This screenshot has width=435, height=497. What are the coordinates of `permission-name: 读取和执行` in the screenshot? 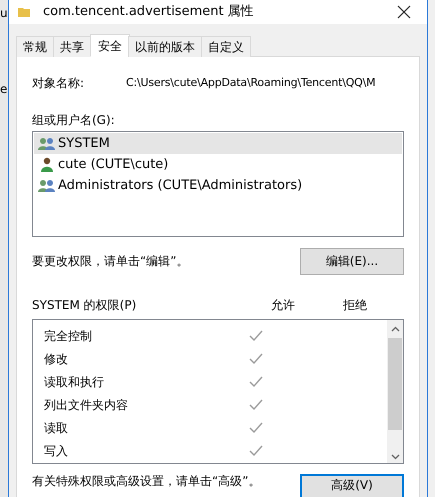 It's located at (74, 382).